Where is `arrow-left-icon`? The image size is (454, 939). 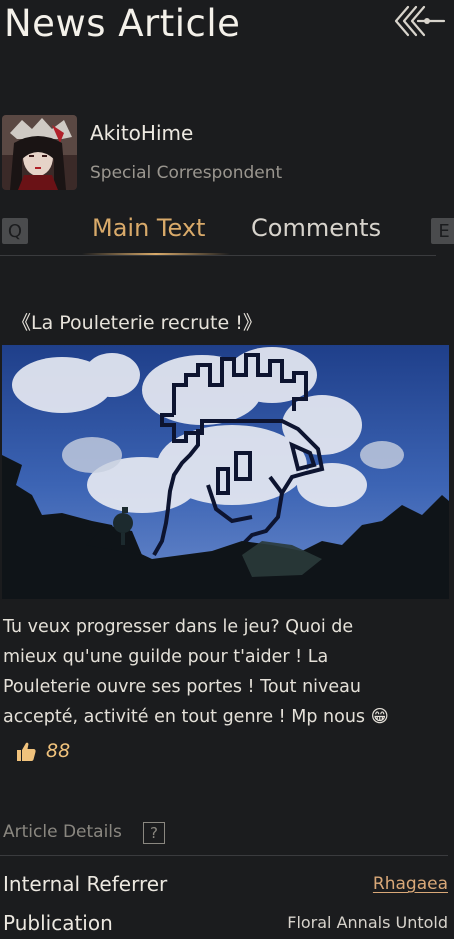 arrow-left-icon is located at coordinates (420, 21).